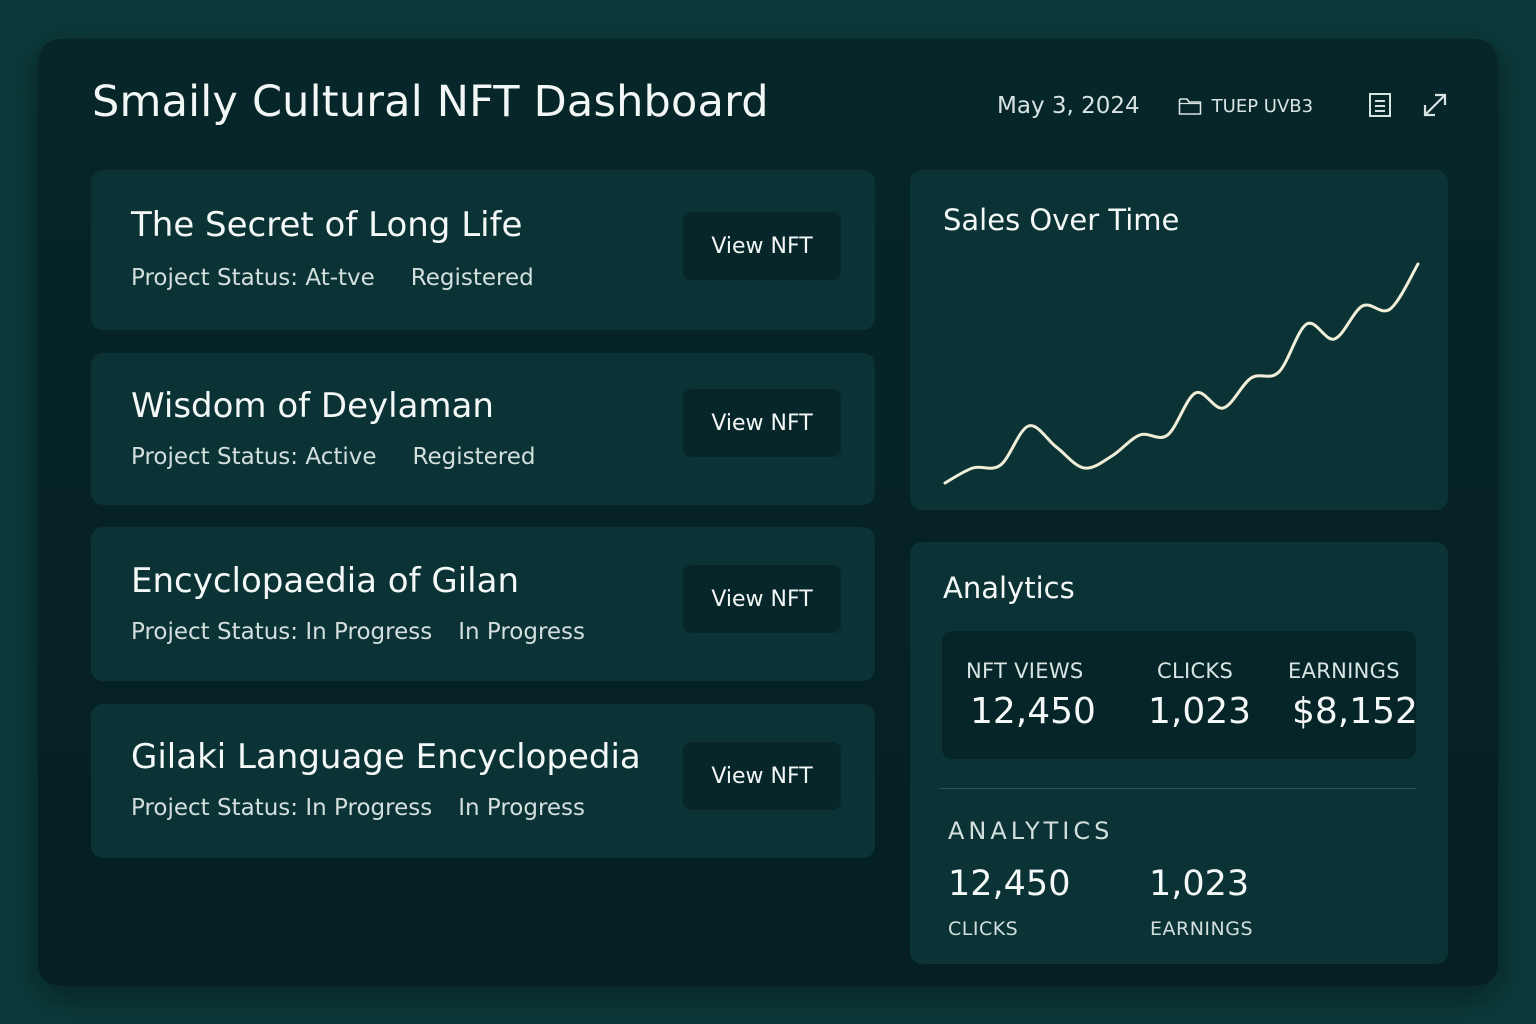 This screenshot has height=1024, width=1536. What do you see at coordinates (1355, 711) in the screenshot?
I see `stat-value-earnings: $8,152` at bounding box center [1355, 711].